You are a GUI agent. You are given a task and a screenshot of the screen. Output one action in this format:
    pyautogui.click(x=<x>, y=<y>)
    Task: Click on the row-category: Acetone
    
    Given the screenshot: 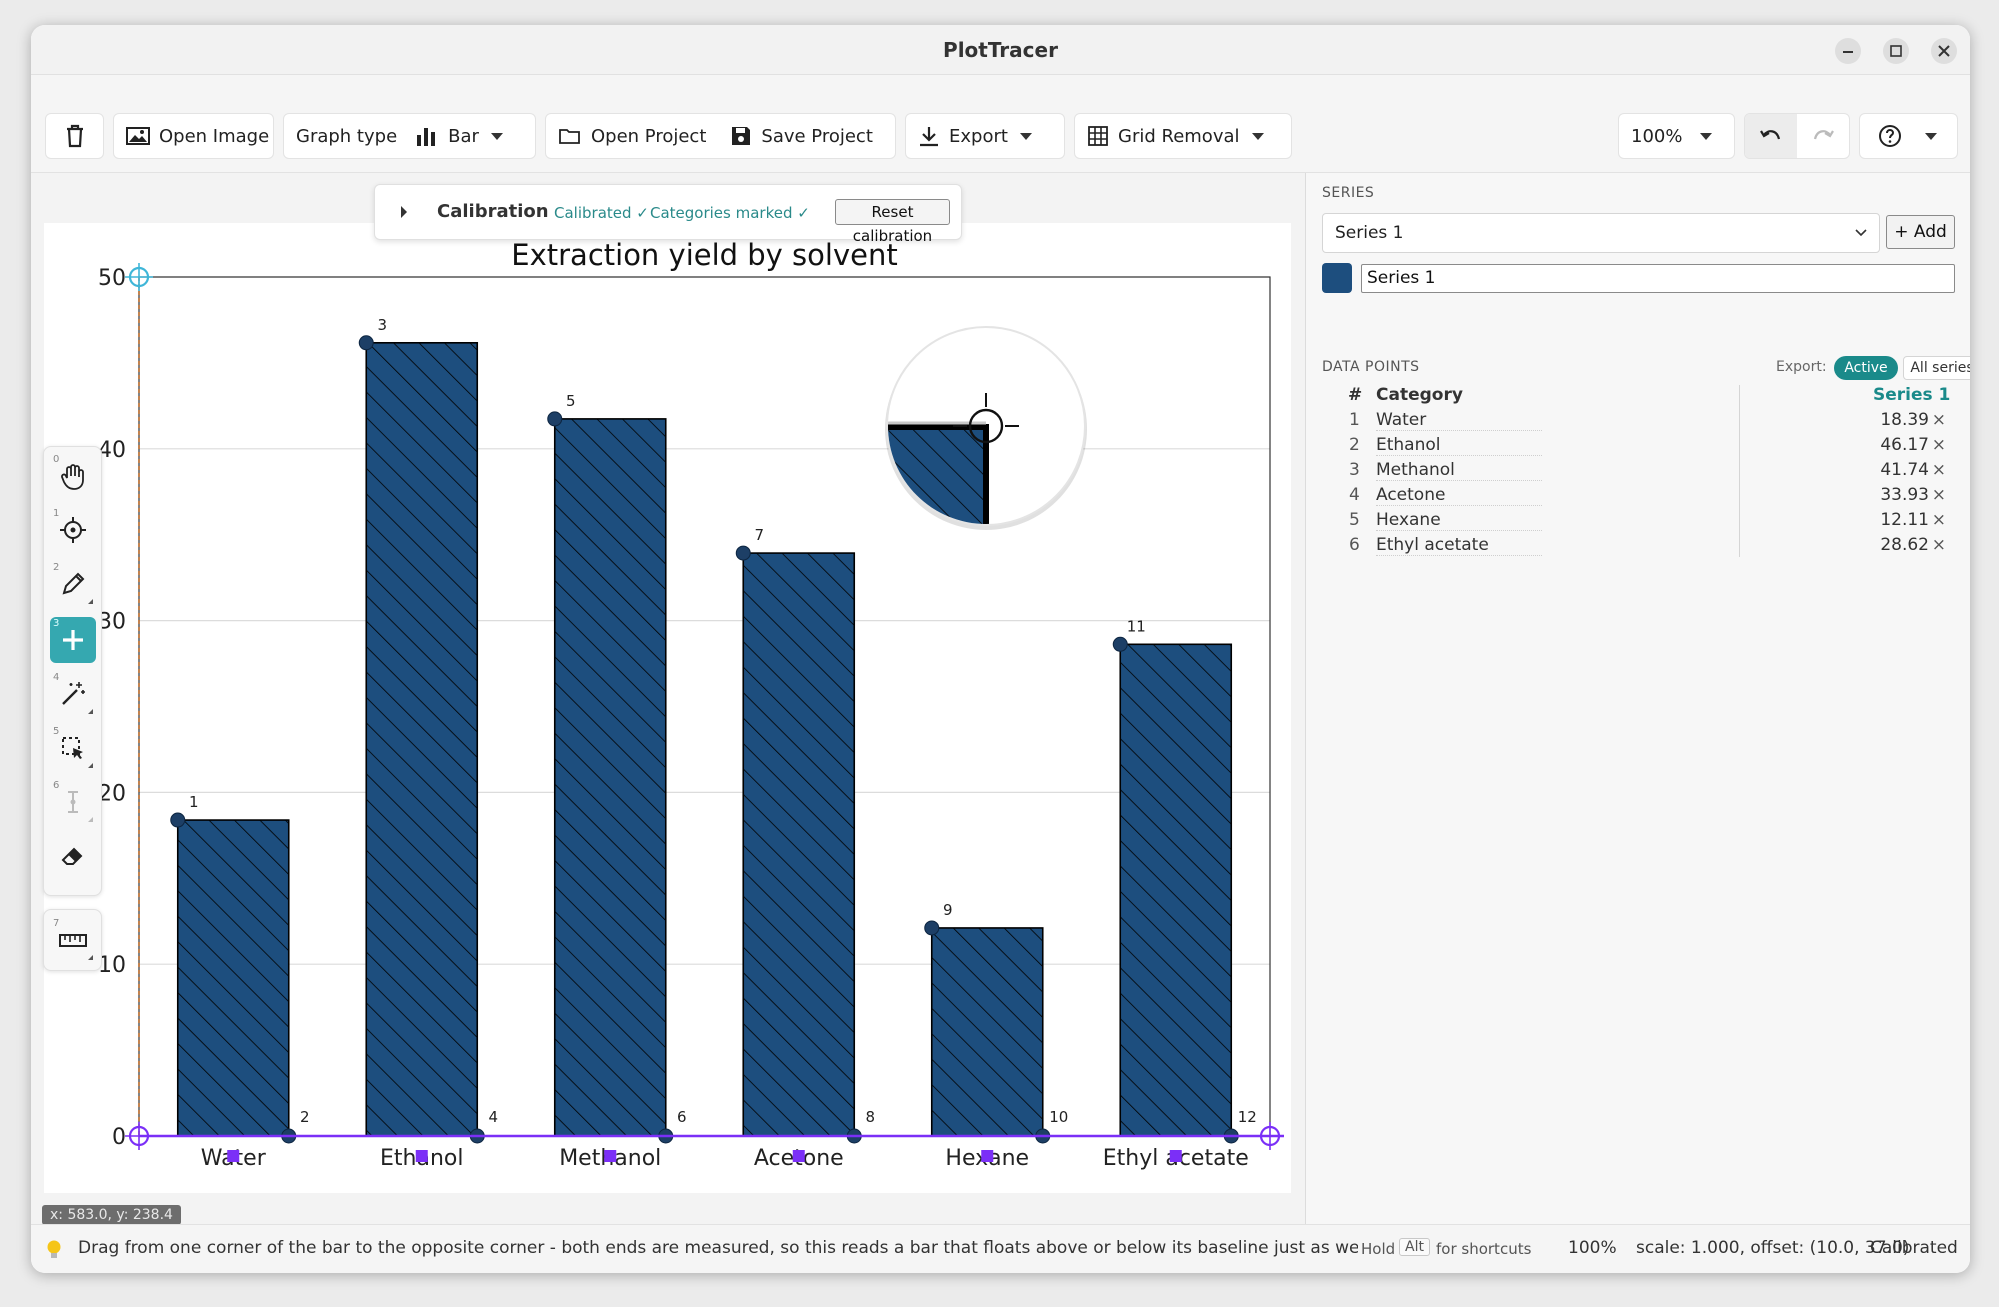 What is the action you would take?
    pyautogui.click(x=1459, y=495)
    